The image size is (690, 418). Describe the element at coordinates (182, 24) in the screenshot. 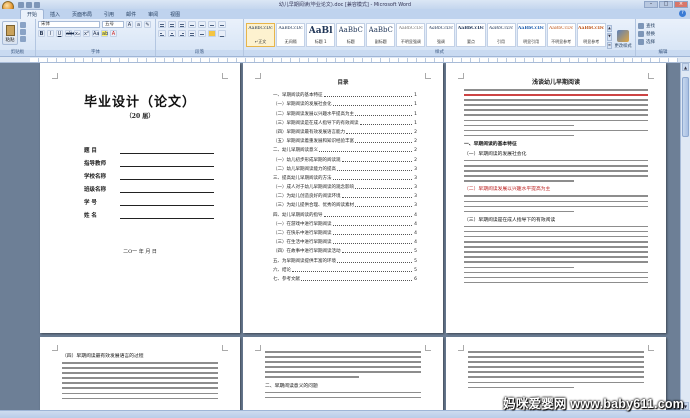

I see `multilevel-list-icon` at that location.